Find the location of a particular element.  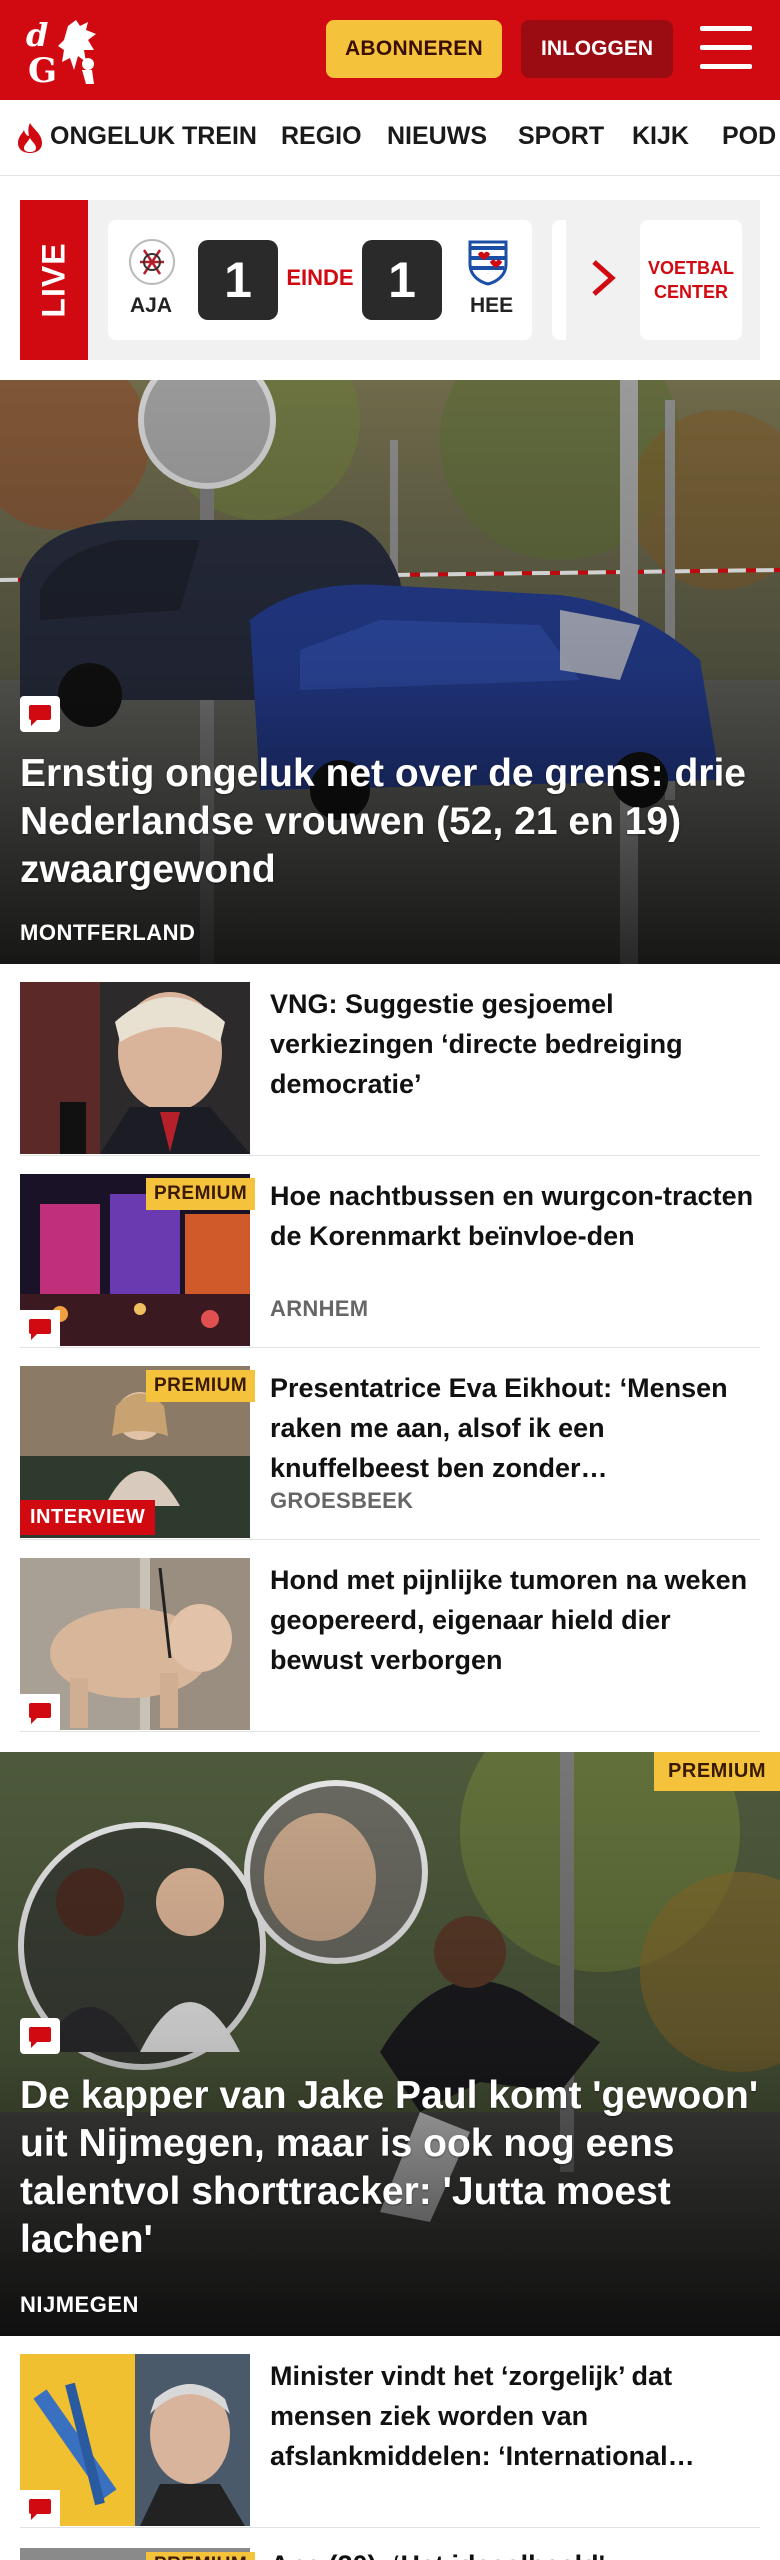

next-match-card is located at coordinates (559, 280).